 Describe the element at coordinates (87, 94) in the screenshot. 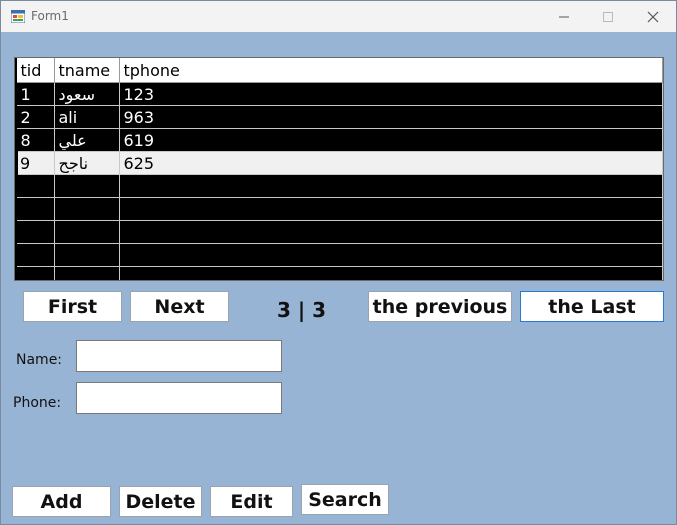

I see `cell-tname: سعود` at that location.